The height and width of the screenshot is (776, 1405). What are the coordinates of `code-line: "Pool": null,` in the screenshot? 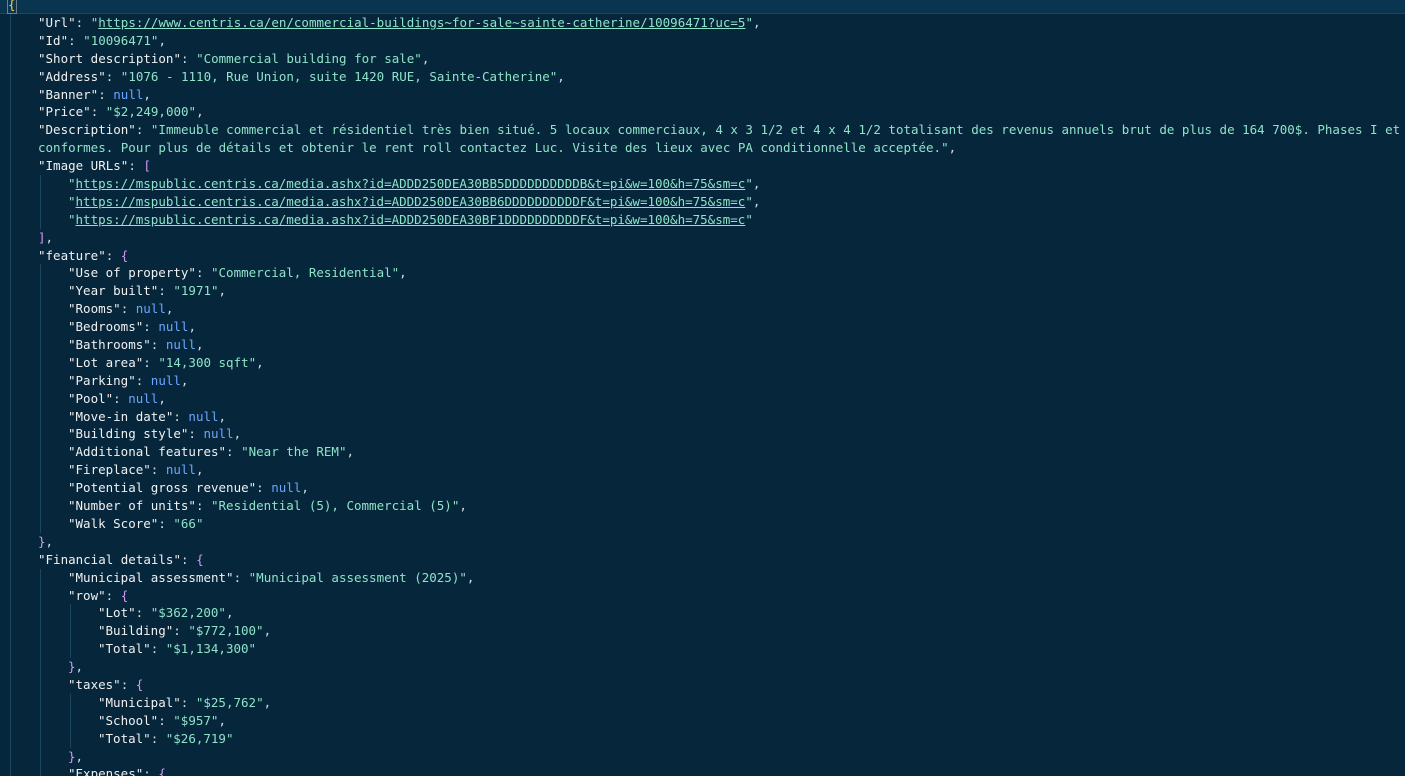 It's located at (706, 398).